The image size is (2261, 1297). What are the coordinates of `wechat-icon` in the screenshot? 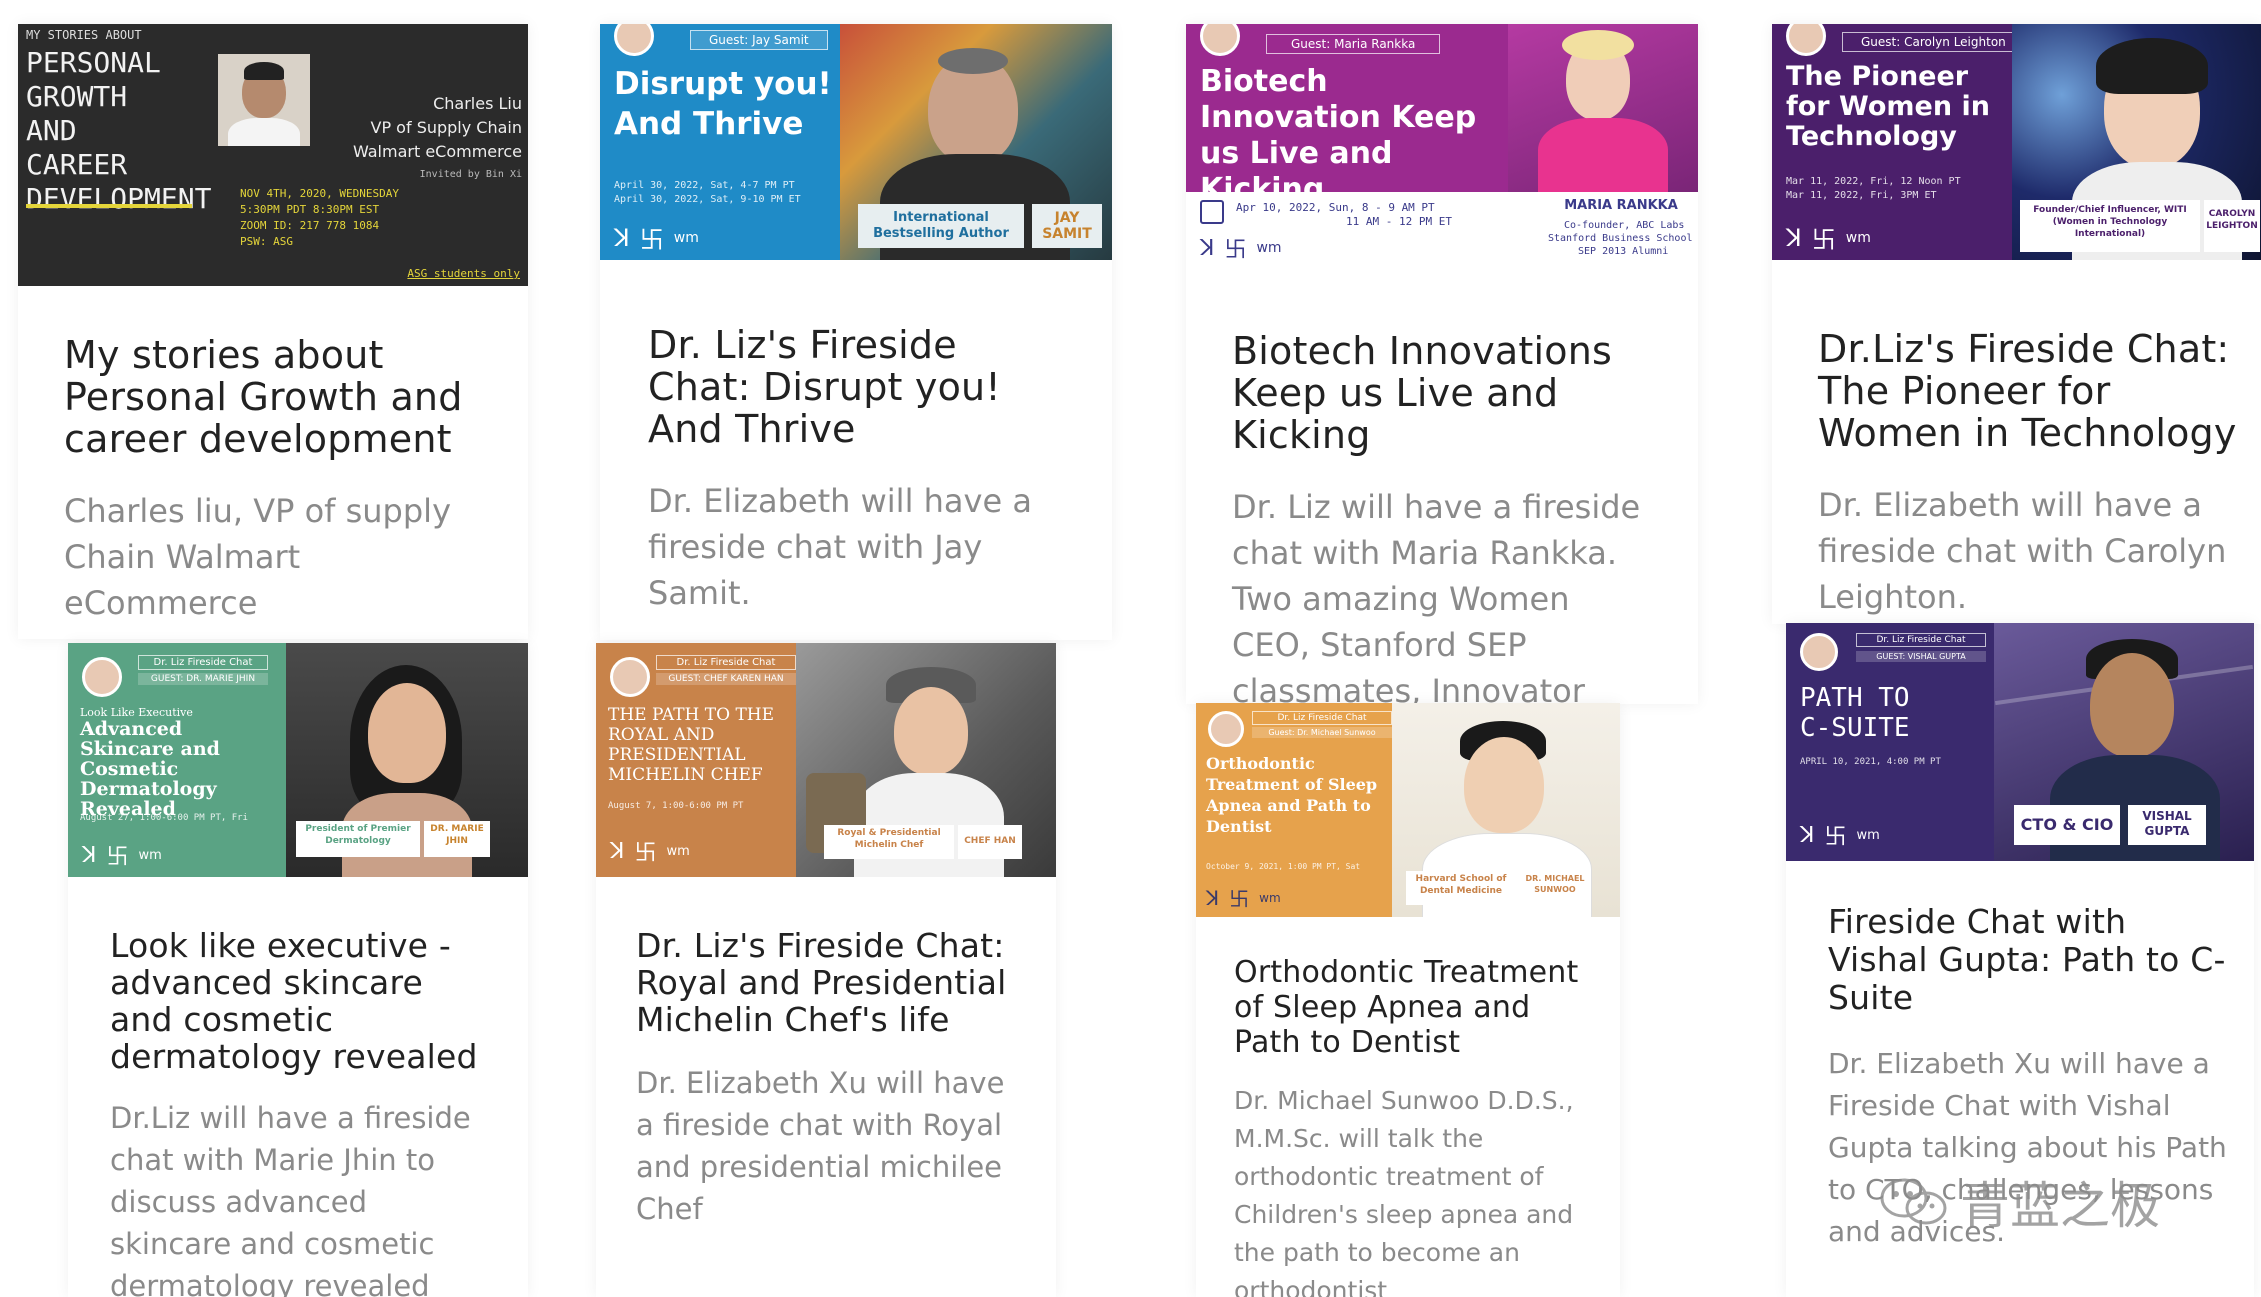 It's located at (1913, 1201).